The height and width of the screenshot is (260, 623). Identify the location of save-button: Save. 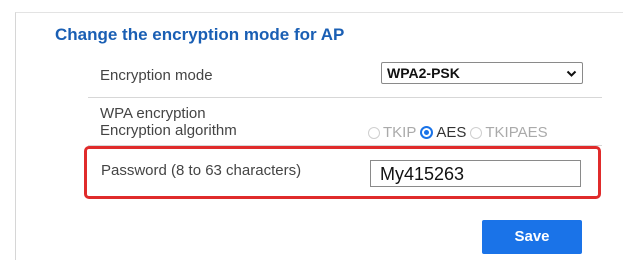
(532, 237).